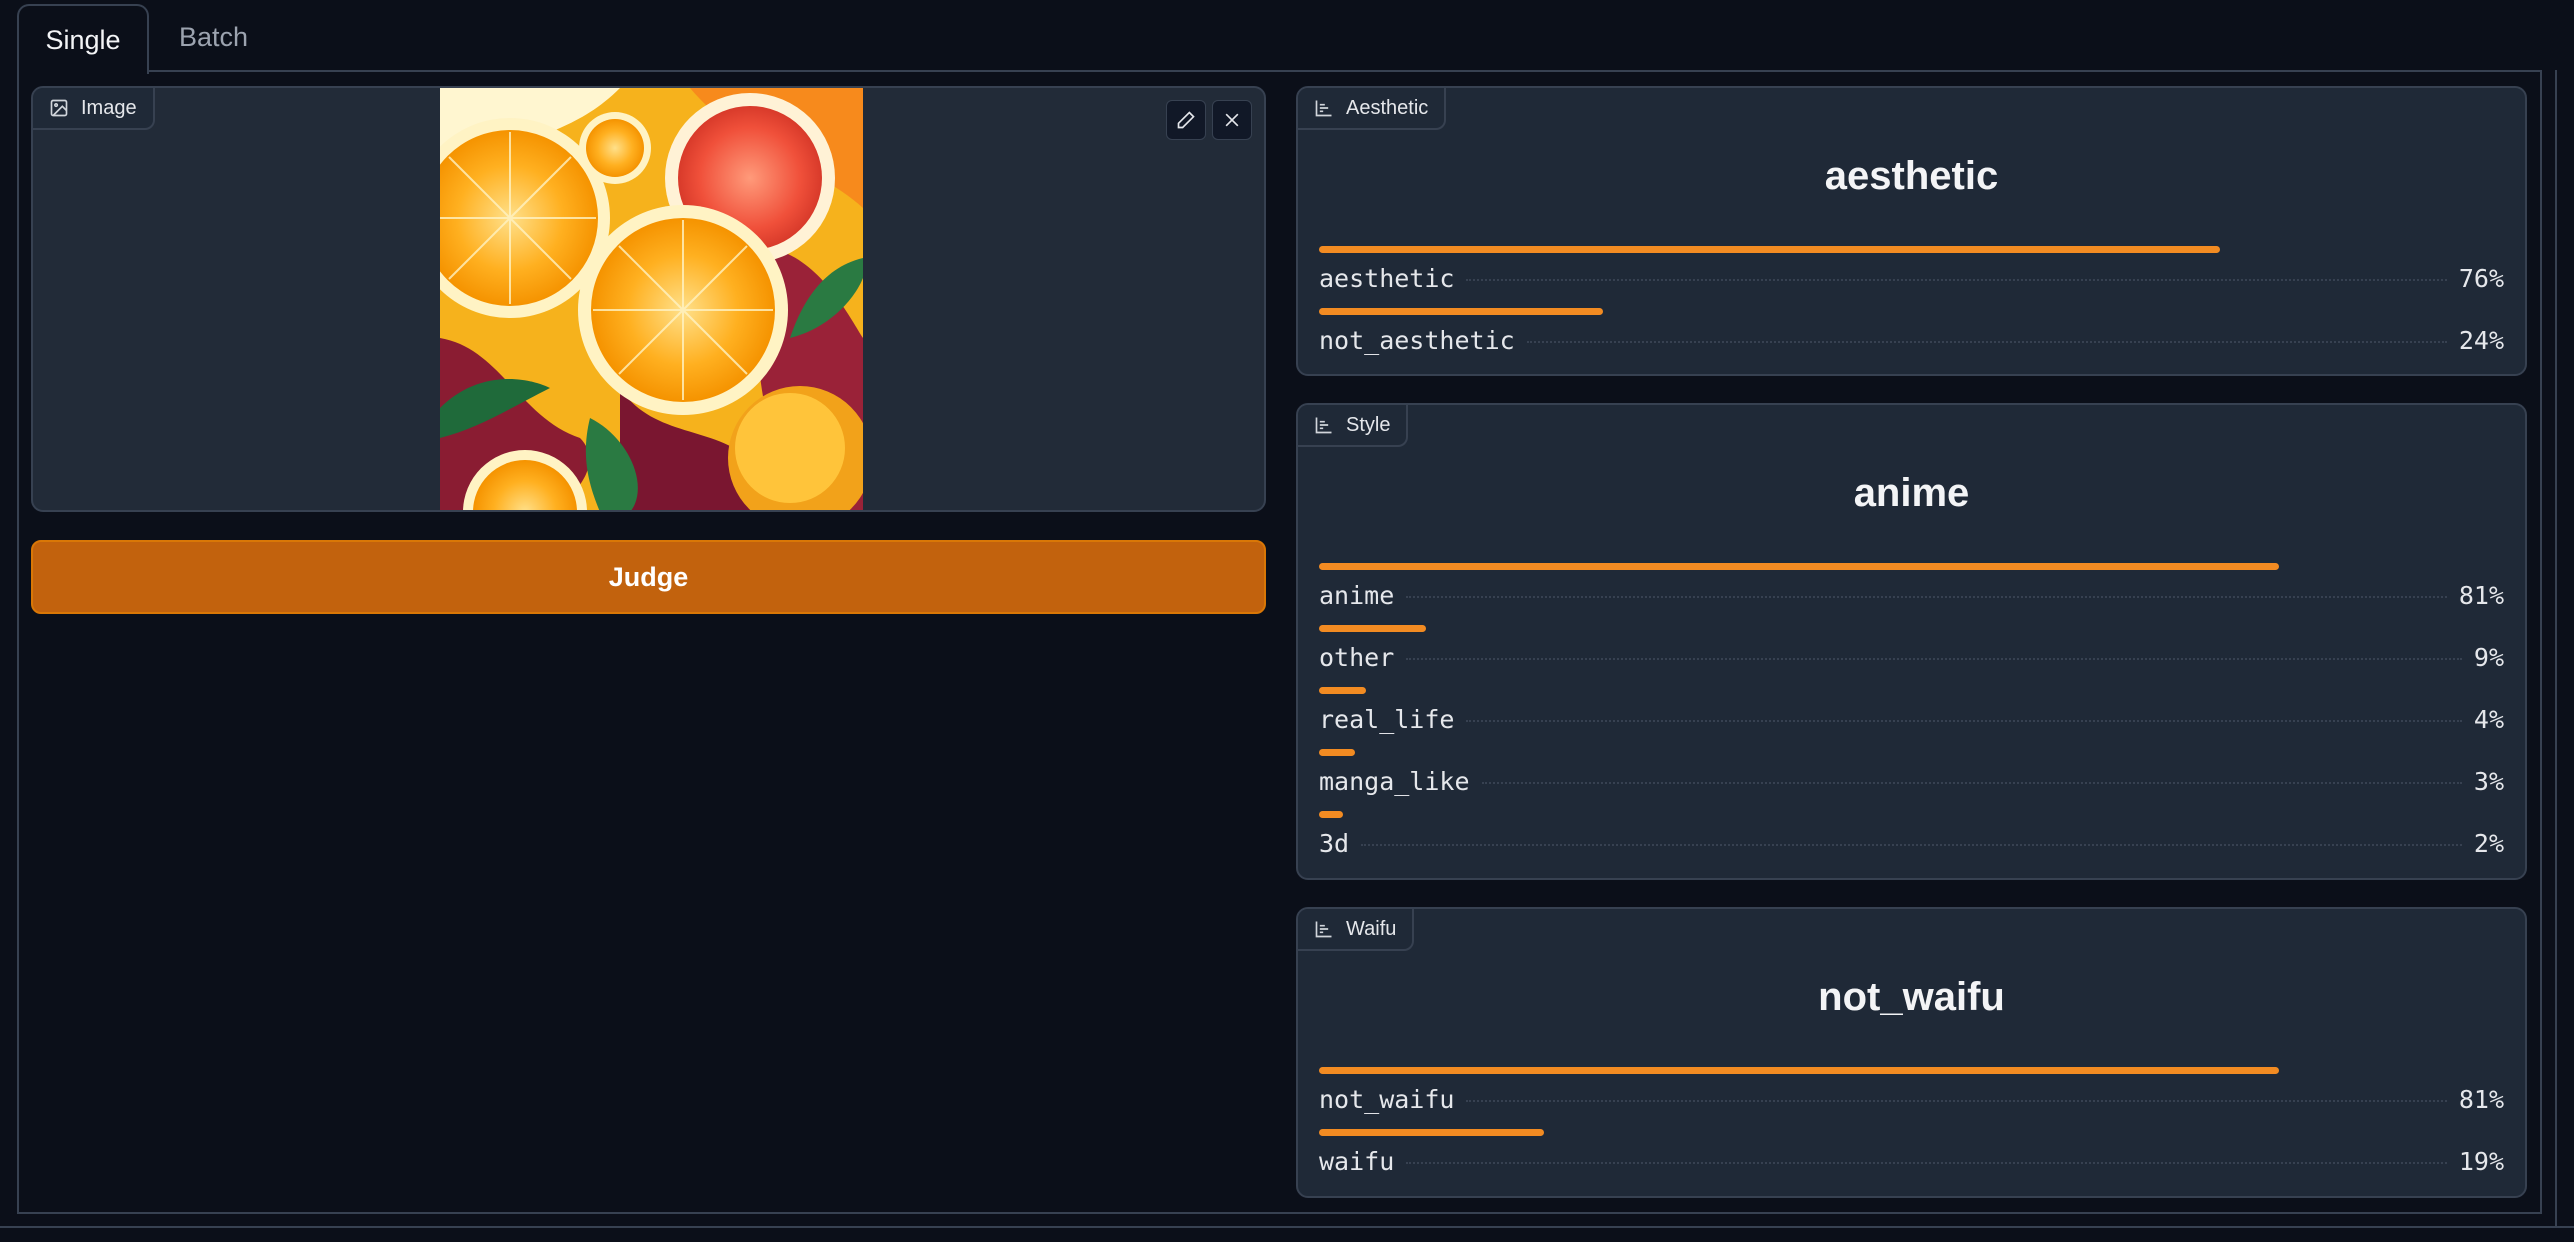  What do you see at coordinates (1371, 928) in the screenshot?
I see `waifu-label-text: Waifu` at bounding box center [1371, 928].